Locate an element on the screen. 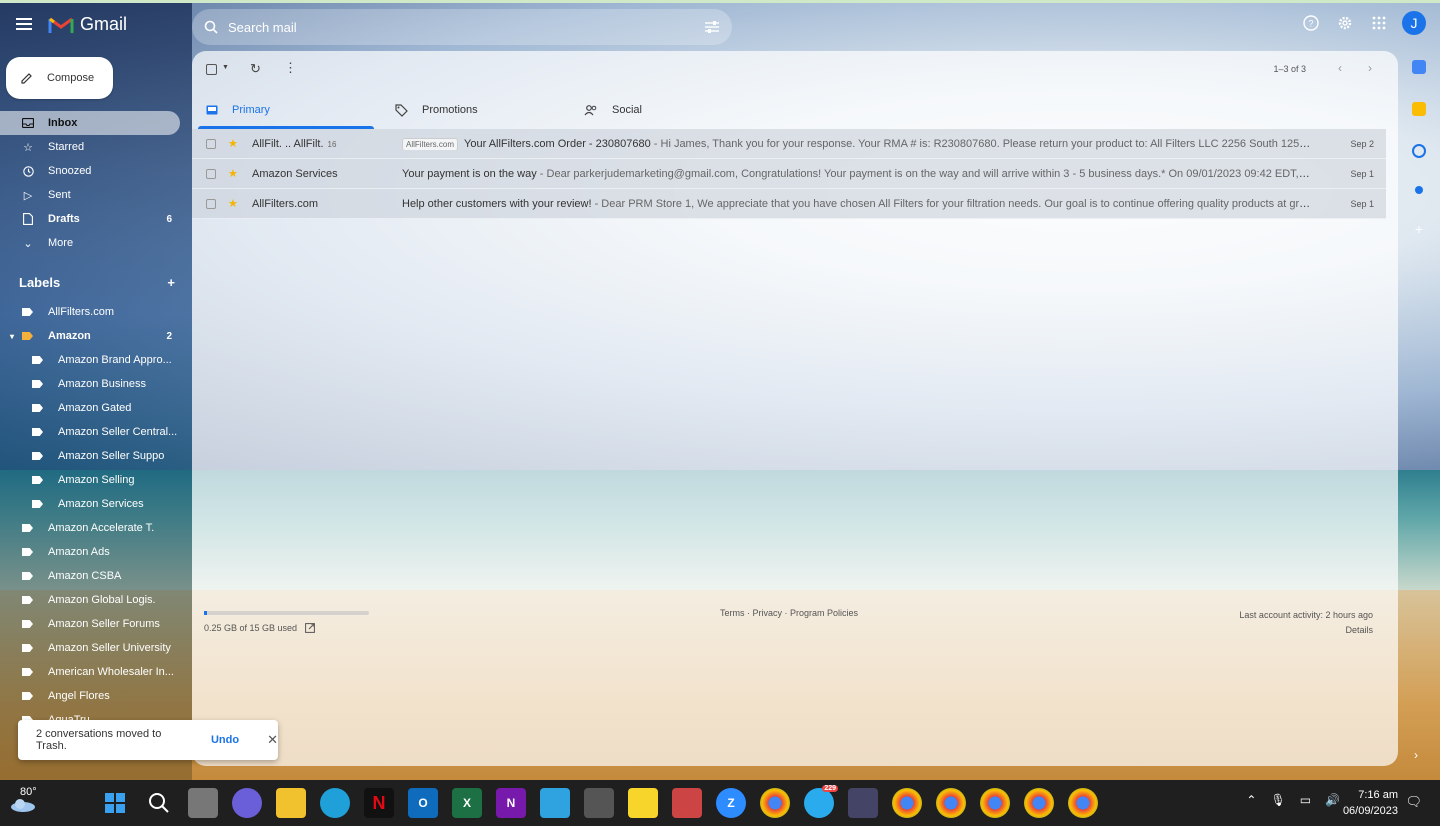 The image size is (1440, 826). nav-item-sent: ▷ Sent is located at coordinates (96, 195).